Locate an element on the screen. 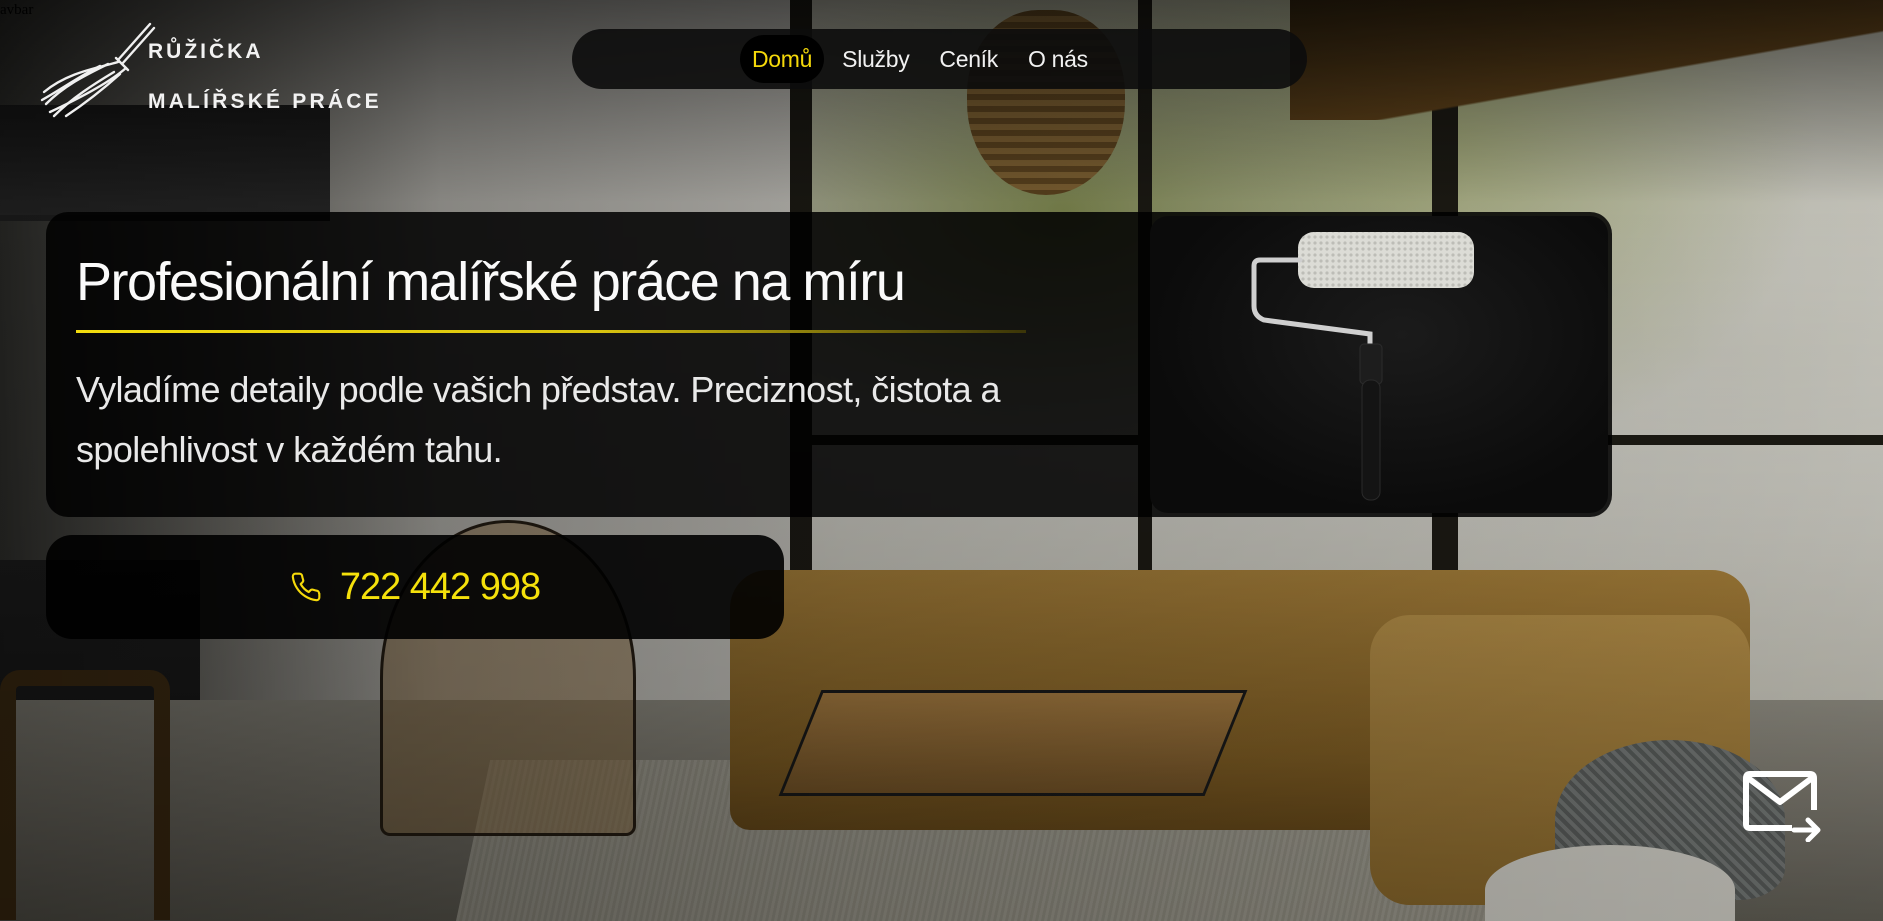  phone-number: 722 442 998 is located at coordinates (440, 586).